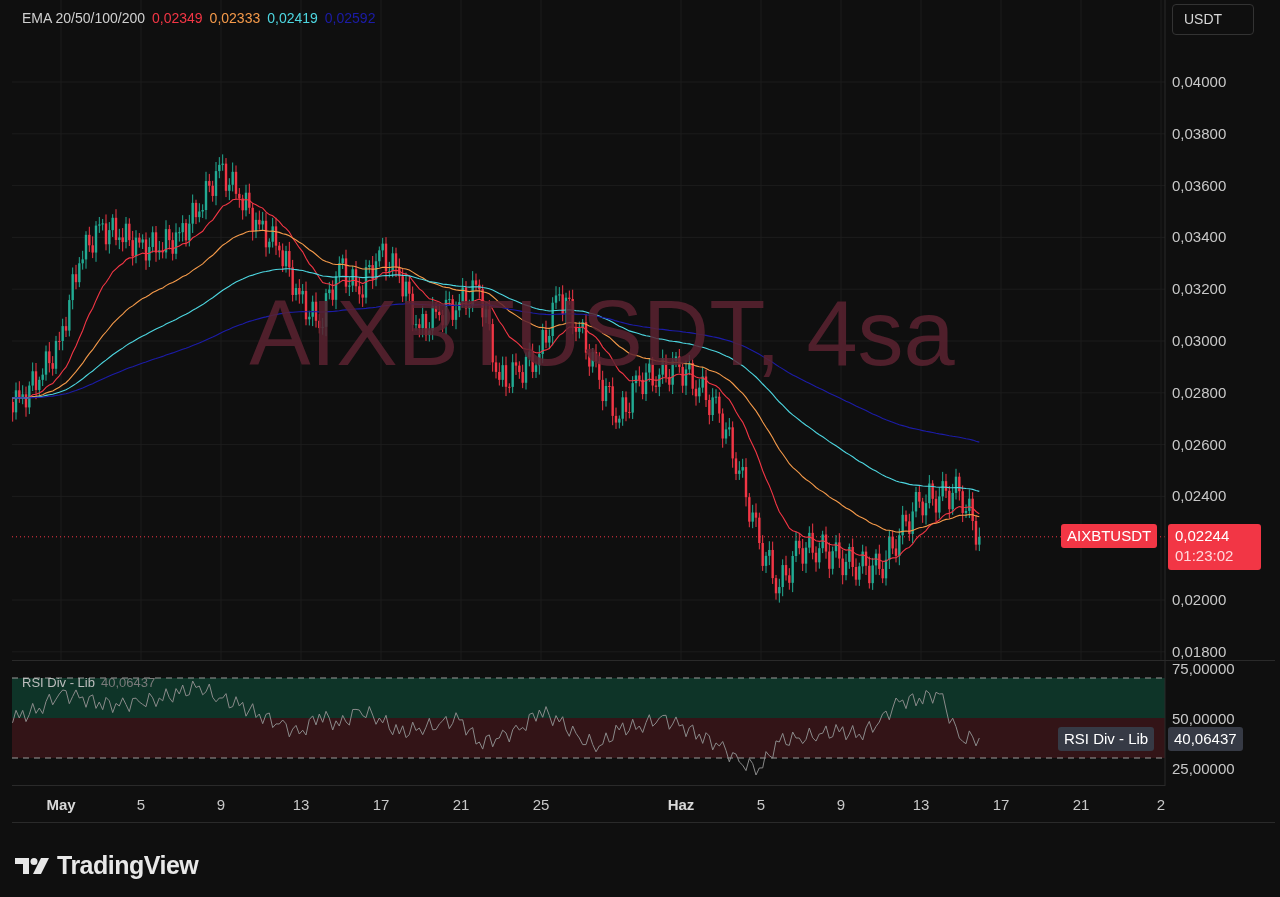 The height and width of the screenshot is (897, 1280). I want to click on rsi-axis-label: 25,00000, so click(1203, 768).